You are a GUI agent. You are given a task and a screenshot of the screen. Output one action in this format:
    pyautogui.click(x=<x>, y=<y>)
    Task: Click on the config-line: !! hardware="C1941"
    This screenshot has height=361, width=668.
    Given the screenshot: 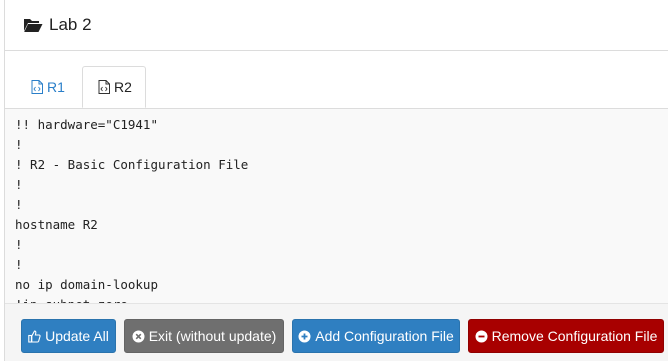 What is the action you would take?
    pyautogui.click(x=86, y=124)
    